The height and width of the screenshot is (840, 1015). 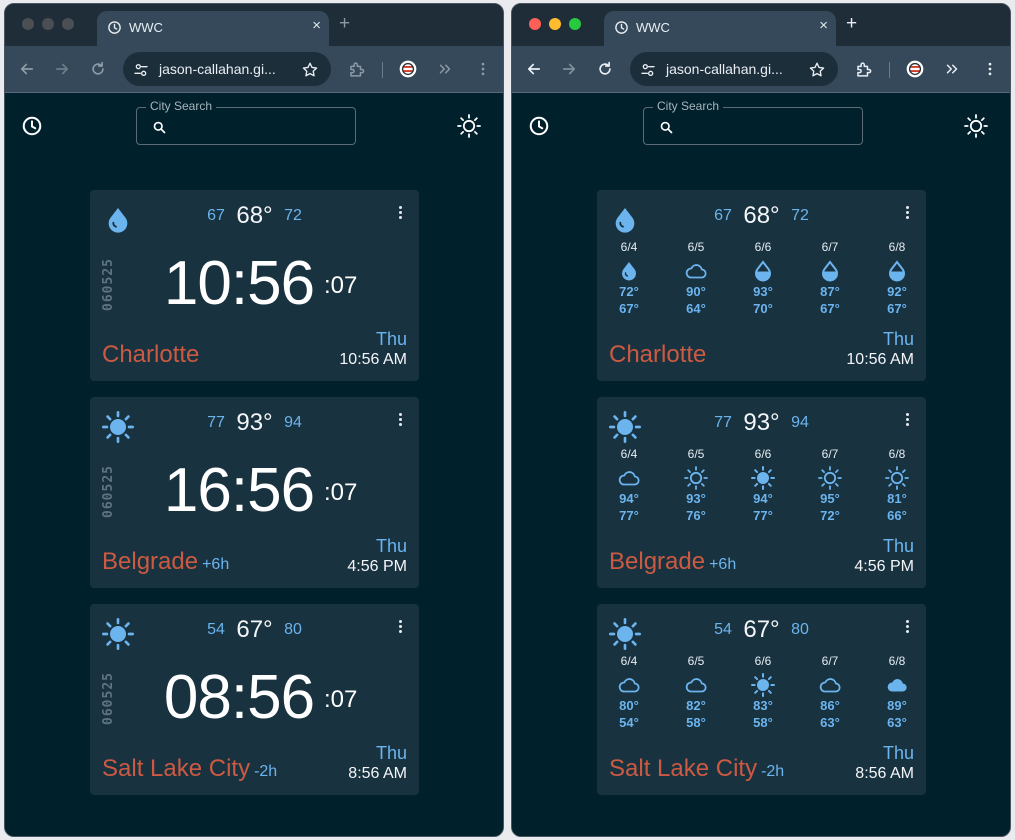 I want to click on sun-outline-icon, so click(x=897, y=478).